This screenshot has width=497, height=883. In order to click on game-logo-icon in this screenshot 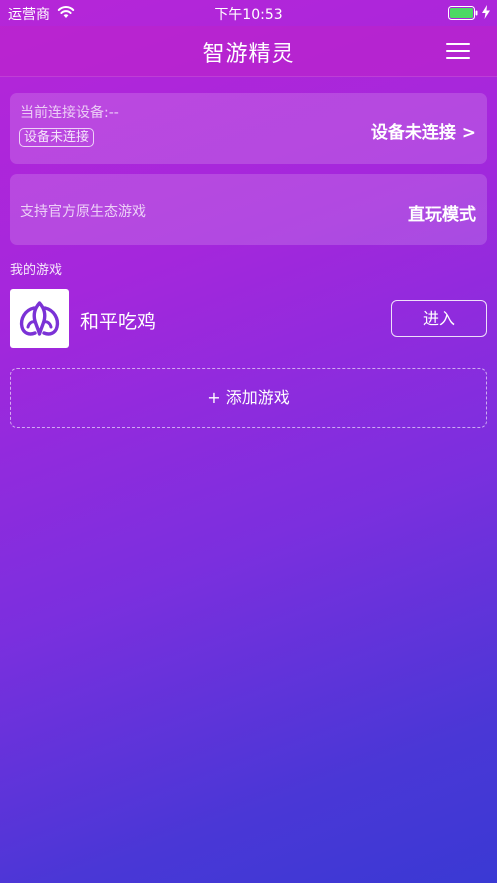, I will do `click(39, 318)`.